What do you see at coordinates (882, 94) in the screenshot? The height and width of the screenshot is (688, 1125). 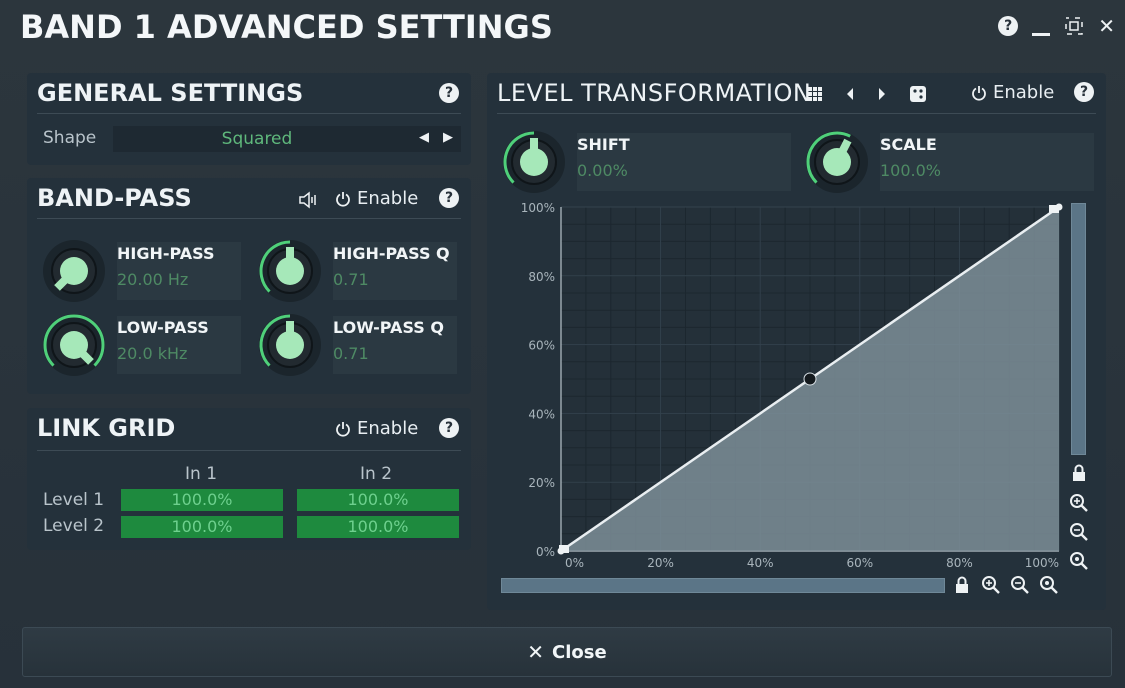 I see `next-preset-icon` at bounding box center [882, 94].